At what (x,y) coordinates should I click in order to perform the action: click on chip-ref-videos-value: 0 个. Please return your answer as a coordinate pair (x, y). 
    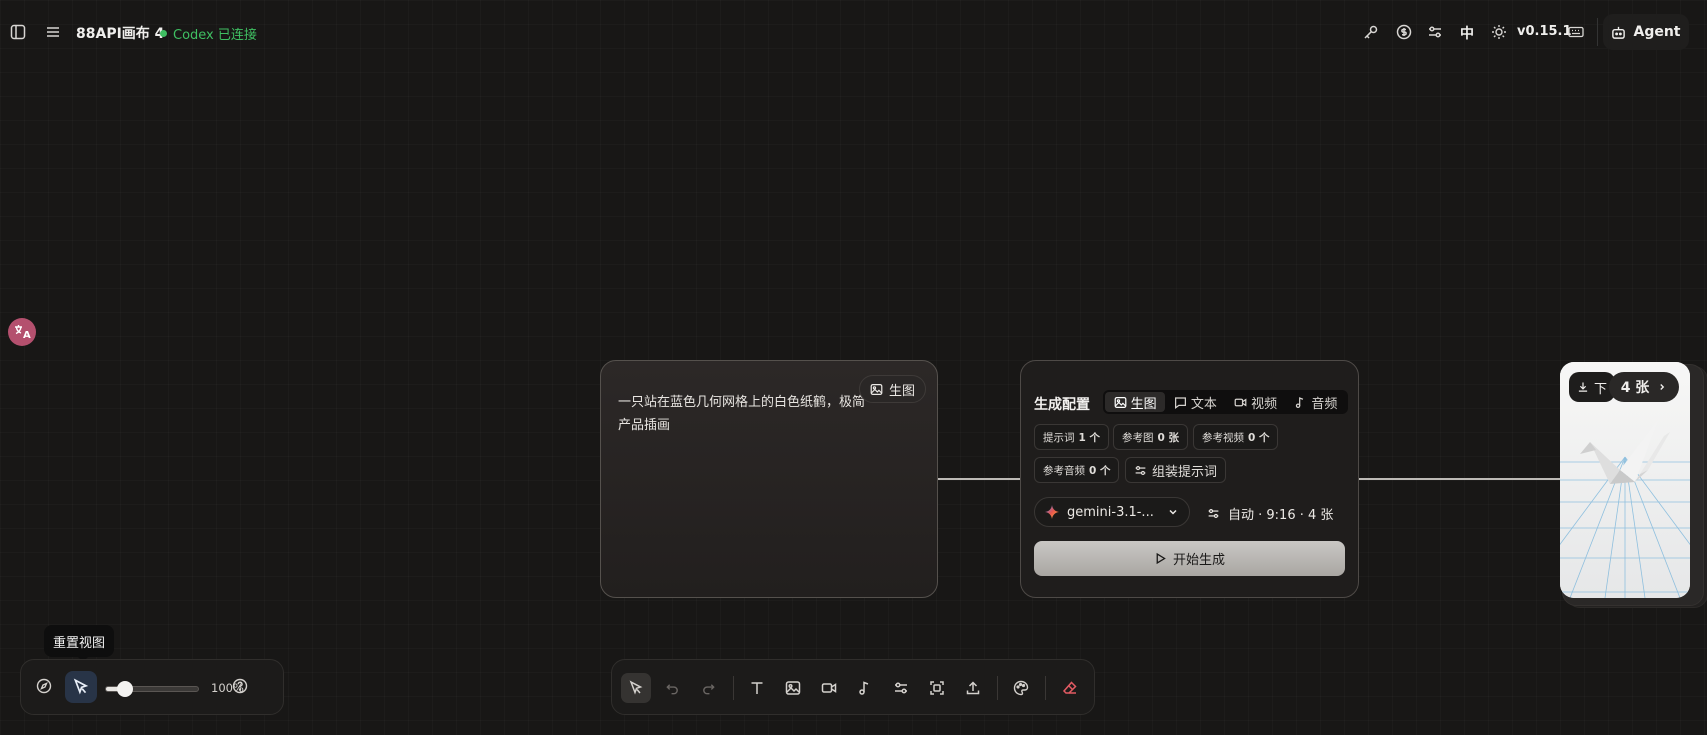
    Looking at the image, I should click on (1259, 437).